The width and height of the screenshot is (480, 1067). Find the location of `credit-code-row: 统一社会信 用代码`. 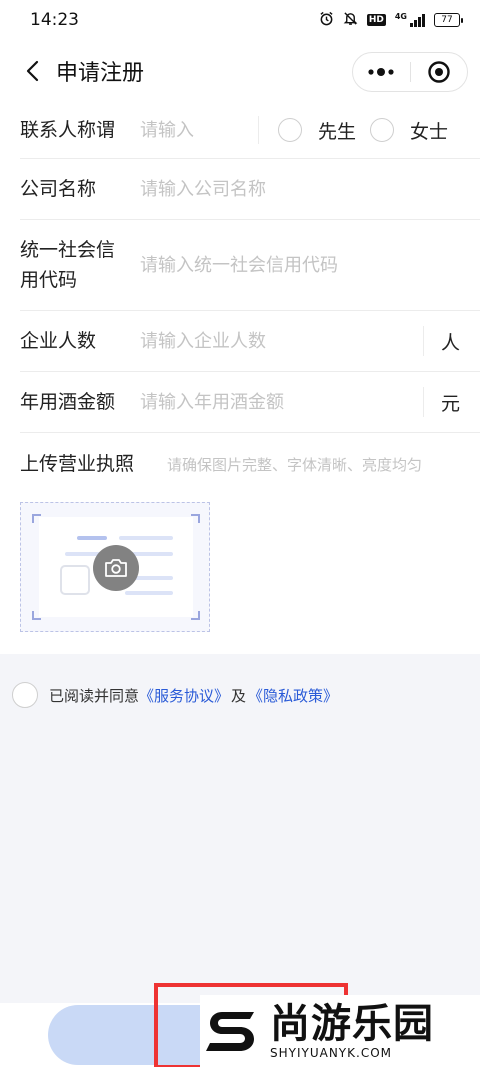

credit-code-row: 统一社会信 用代码 is located at coordinates (250, 265).